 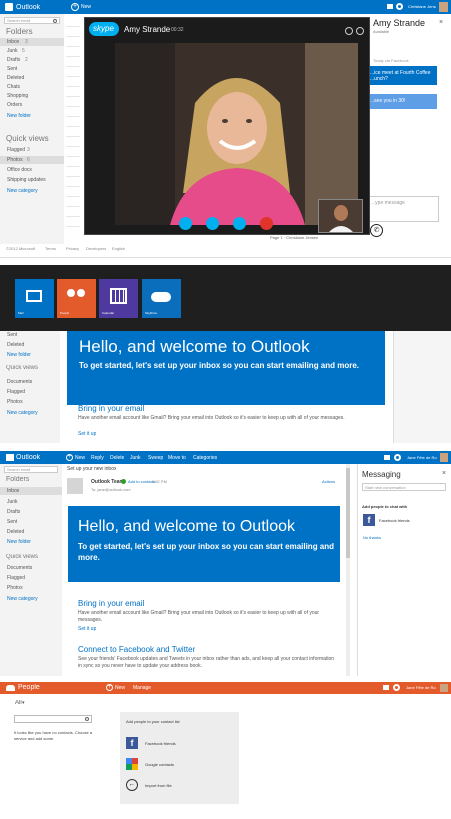 I want to click on folder-item-inbox: Inbox 3, so click(x=32, y=42).